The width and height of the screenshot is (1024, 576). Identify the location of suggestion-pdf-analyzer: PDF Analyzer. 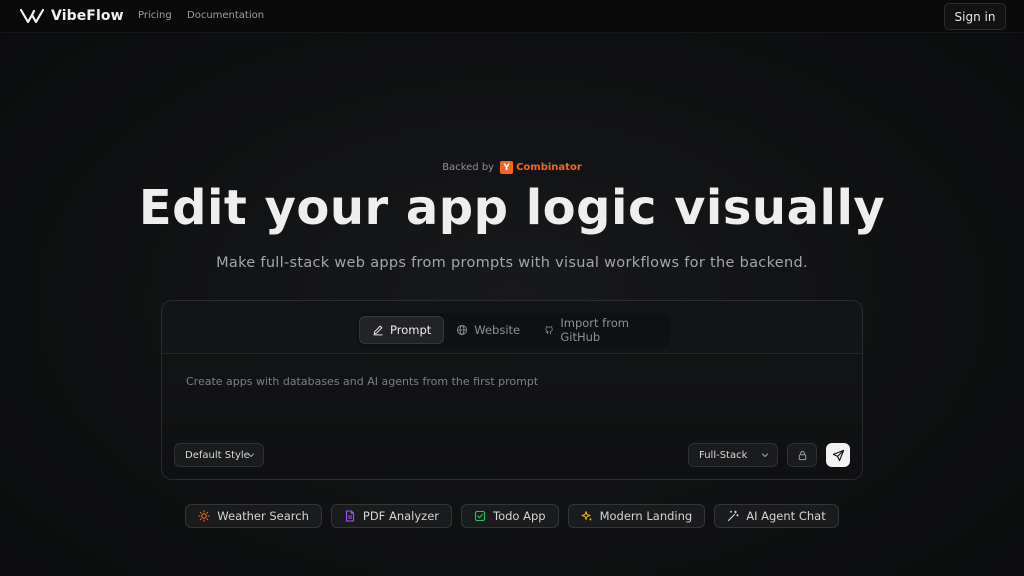
(391, 516).